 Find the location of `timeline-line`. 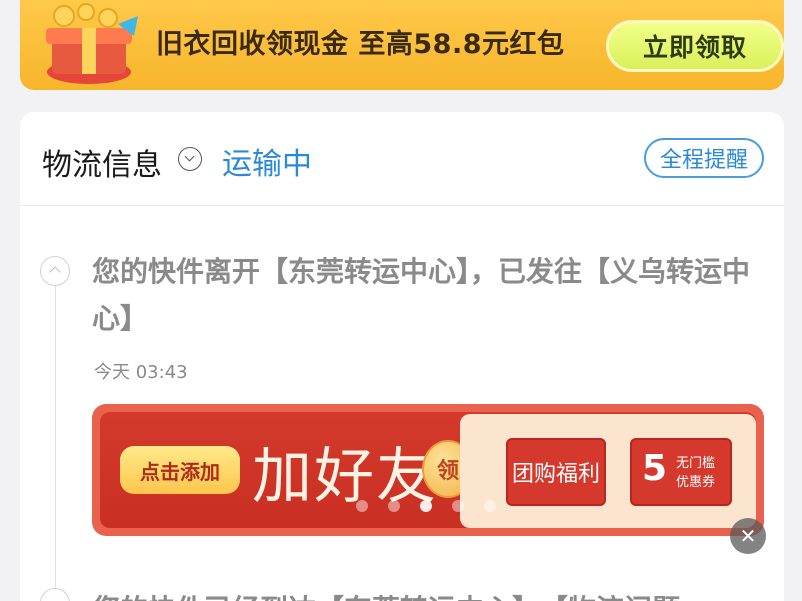

timeline-line is located at coordinates (55, 441).